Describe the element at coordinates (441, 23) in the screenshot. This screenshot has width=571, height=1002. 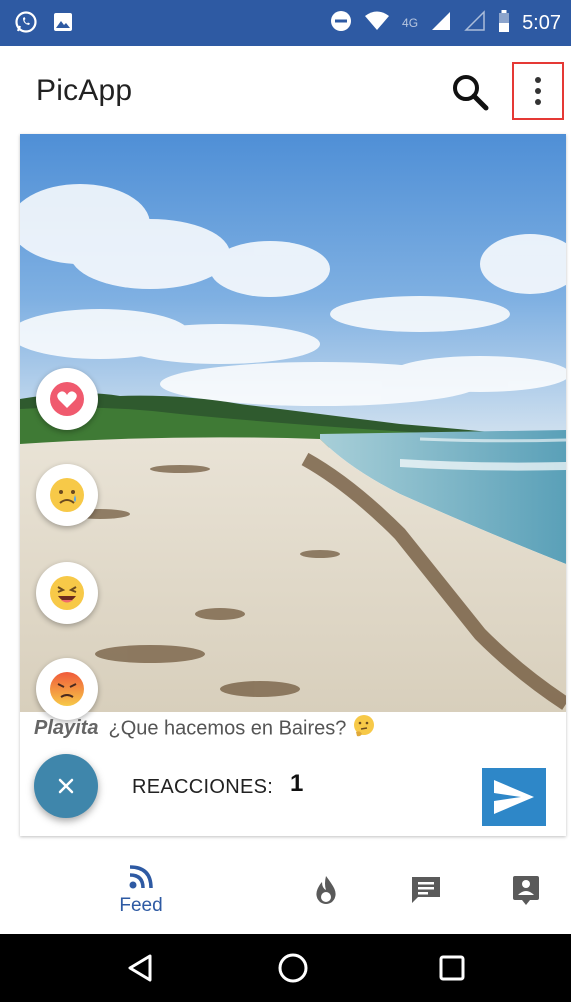
I see `signal-icon` at that location.